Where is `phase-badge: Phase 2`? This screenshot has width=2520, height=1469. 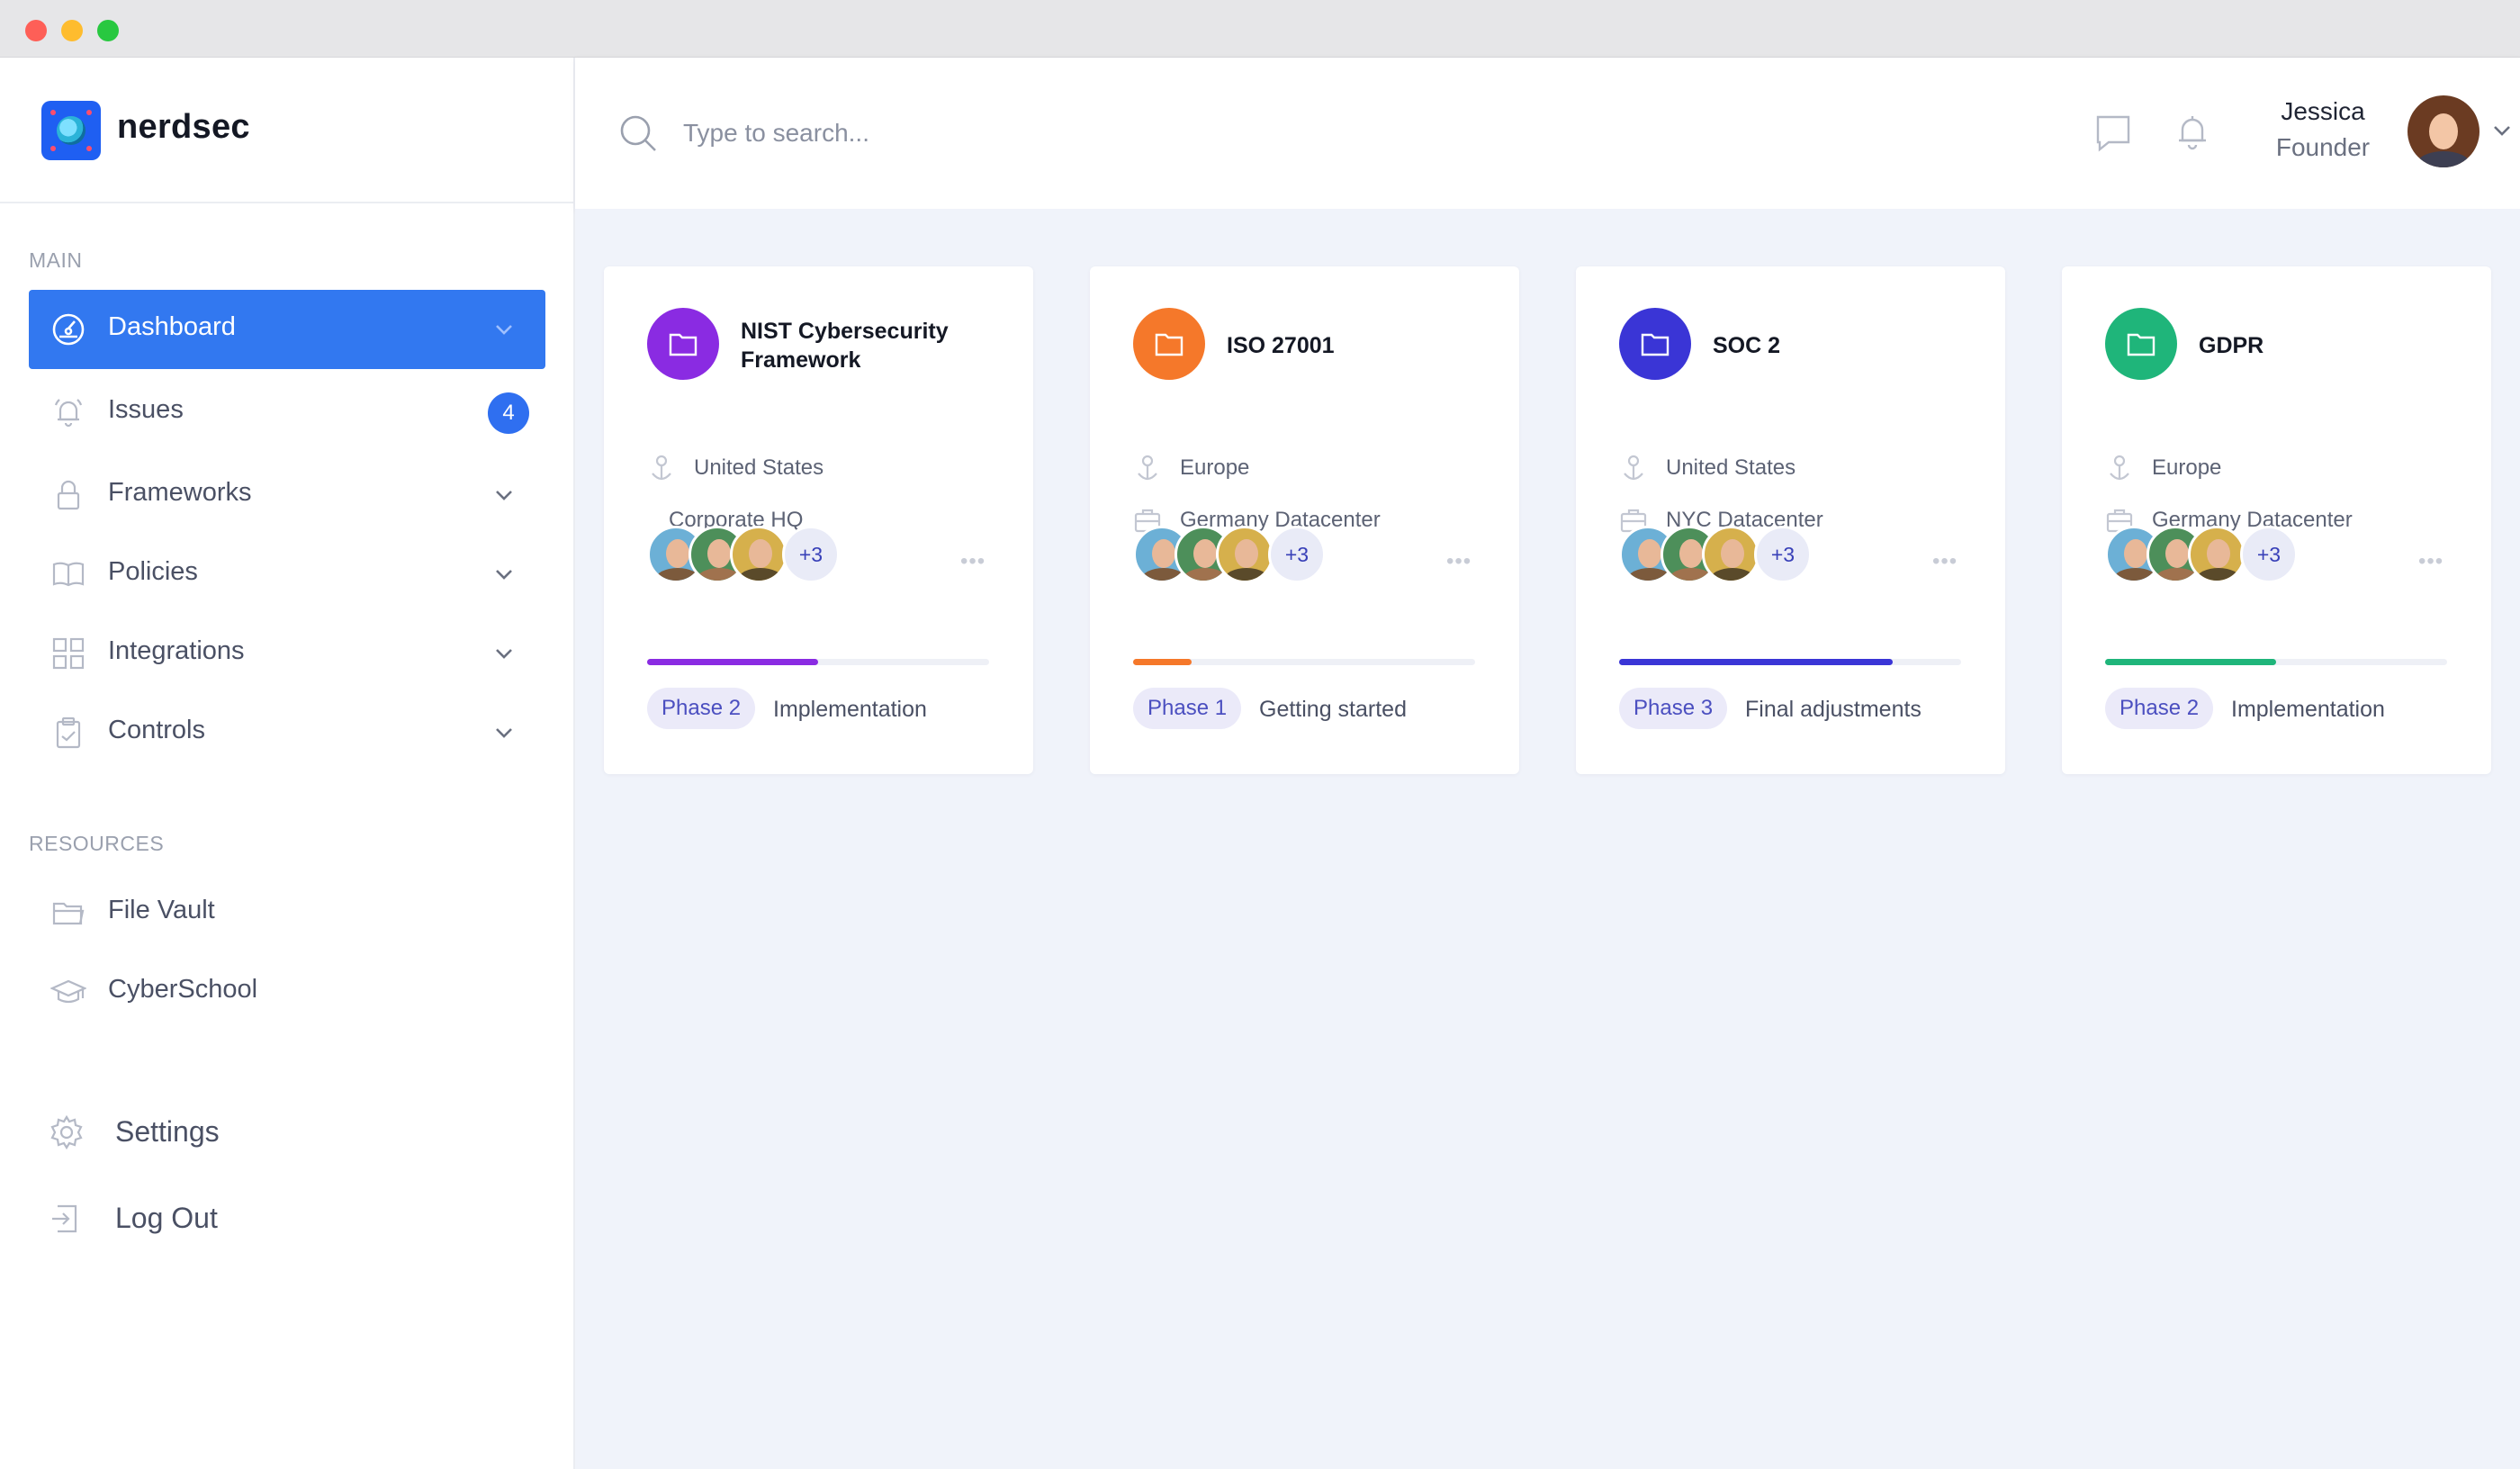
phase-badge: Phase 2 is located at coordinates (2159, 708).